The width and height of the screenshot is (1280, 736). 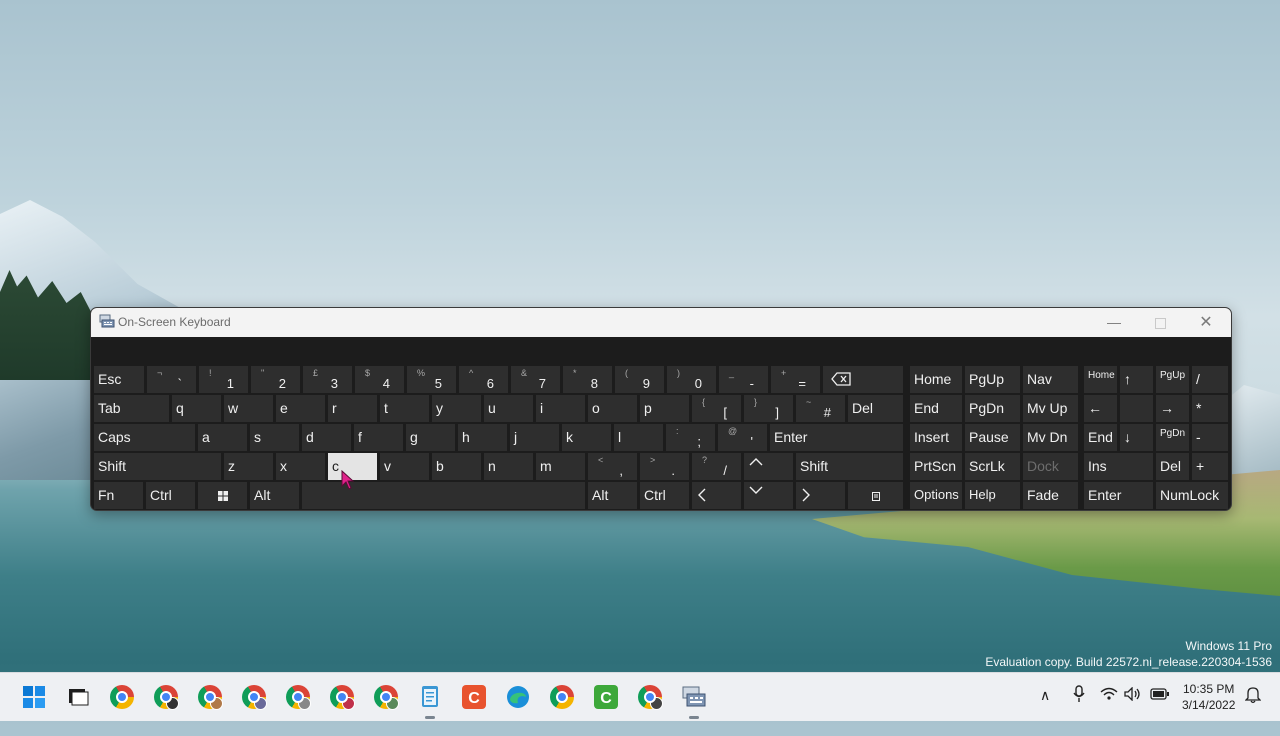 What do you see at coordinates (483, 379) in the screenshot?
I see `key-6: ^ 6` at bounding box center [483, 379].